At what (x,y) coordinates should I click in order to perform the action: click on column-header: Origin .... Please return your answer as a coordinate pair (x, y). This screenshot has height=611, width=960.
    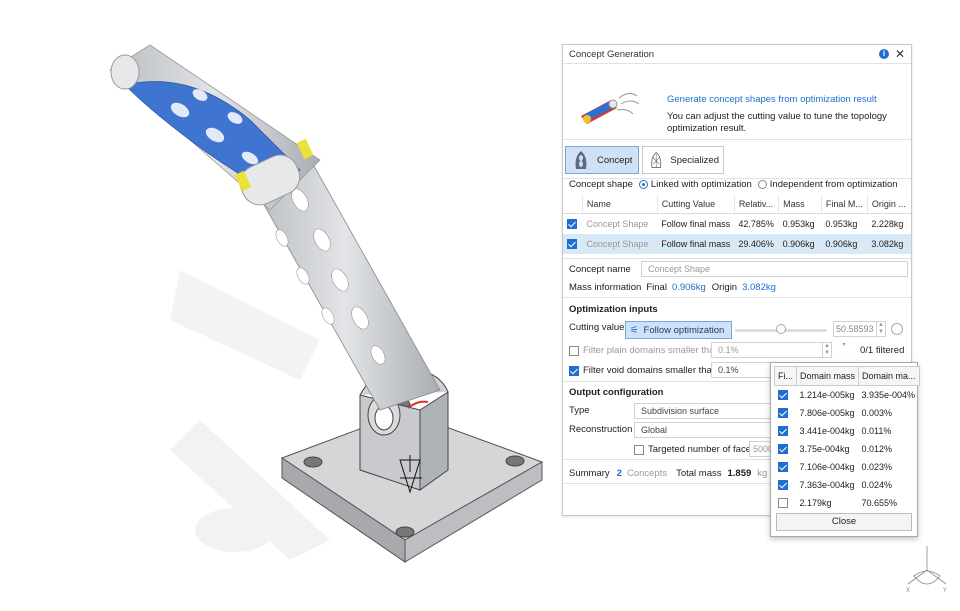
    Looking at the image, I should click on (889, 204).